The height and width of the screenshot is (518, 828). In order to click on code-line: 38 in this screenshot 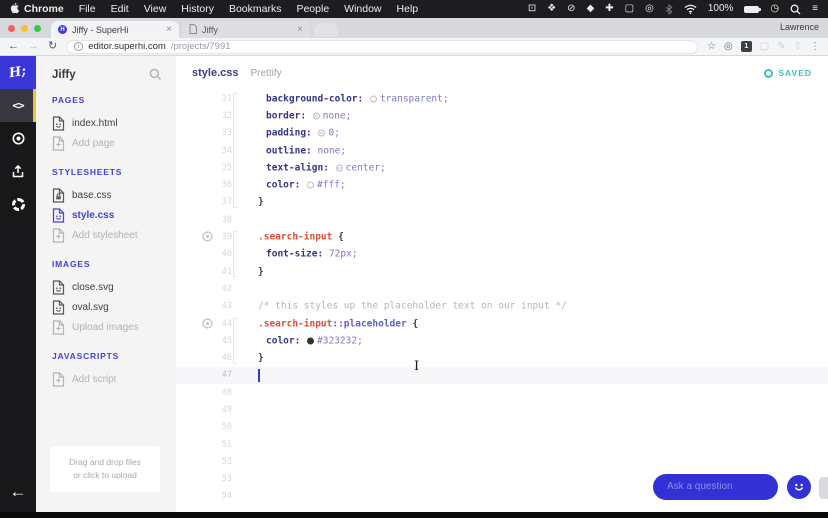, I will do `click(502, 219)`.